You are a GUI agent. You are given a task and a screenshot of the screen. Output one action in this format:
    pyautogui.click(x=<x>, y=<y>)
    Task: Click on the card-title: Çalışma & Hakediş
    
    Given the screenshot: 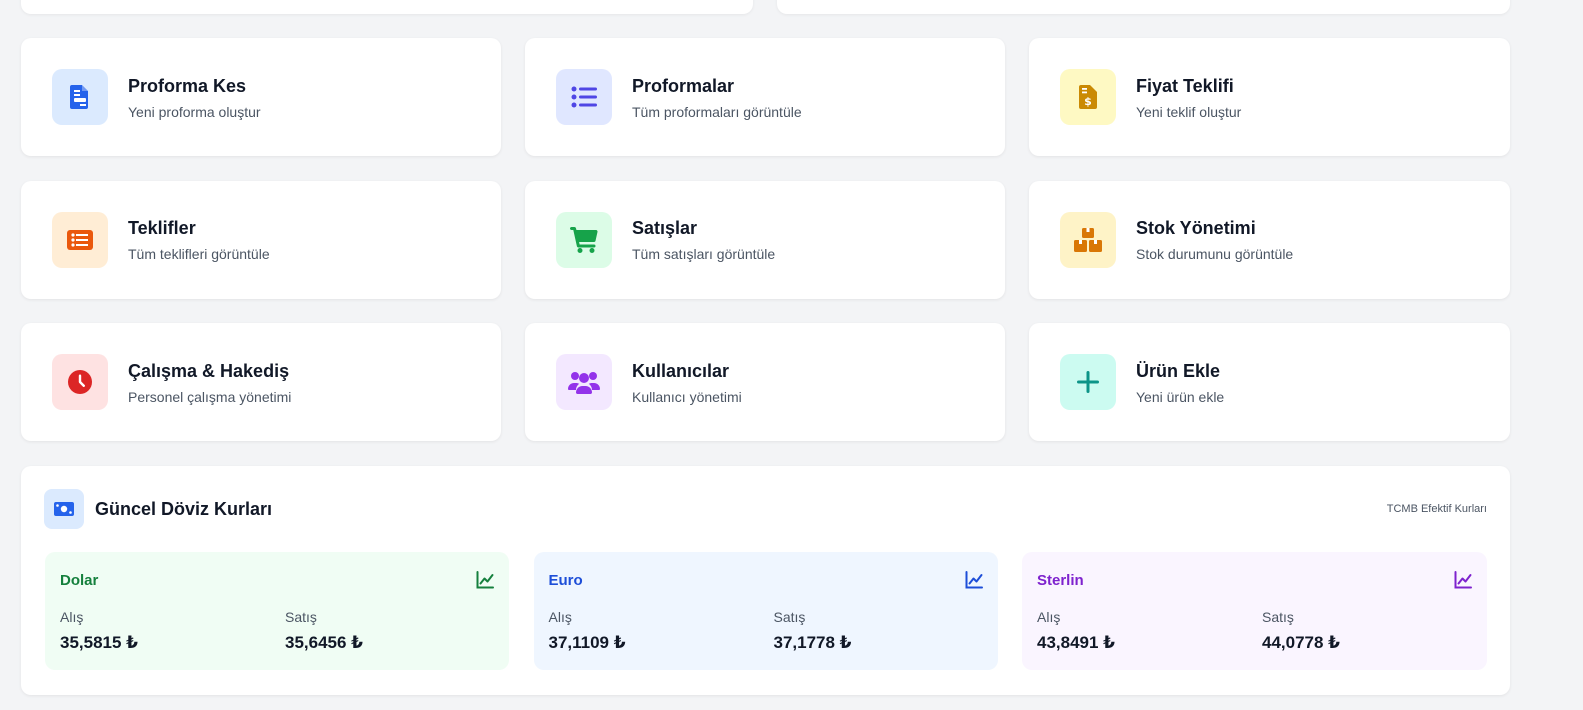 What is the action you would take?
    pyautogui.click(x=209, y=370)
    